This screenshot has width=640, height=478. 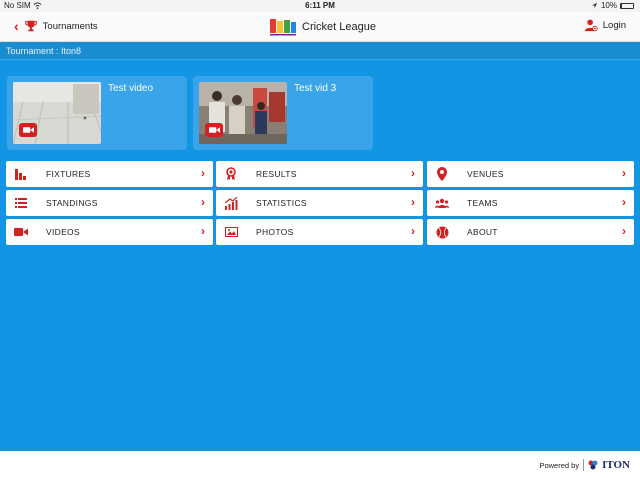 What do you see at coordinates (16, 26) in the screenshot?
I see `chevron-left-icon: ‹` at bounding box center [16, 26].